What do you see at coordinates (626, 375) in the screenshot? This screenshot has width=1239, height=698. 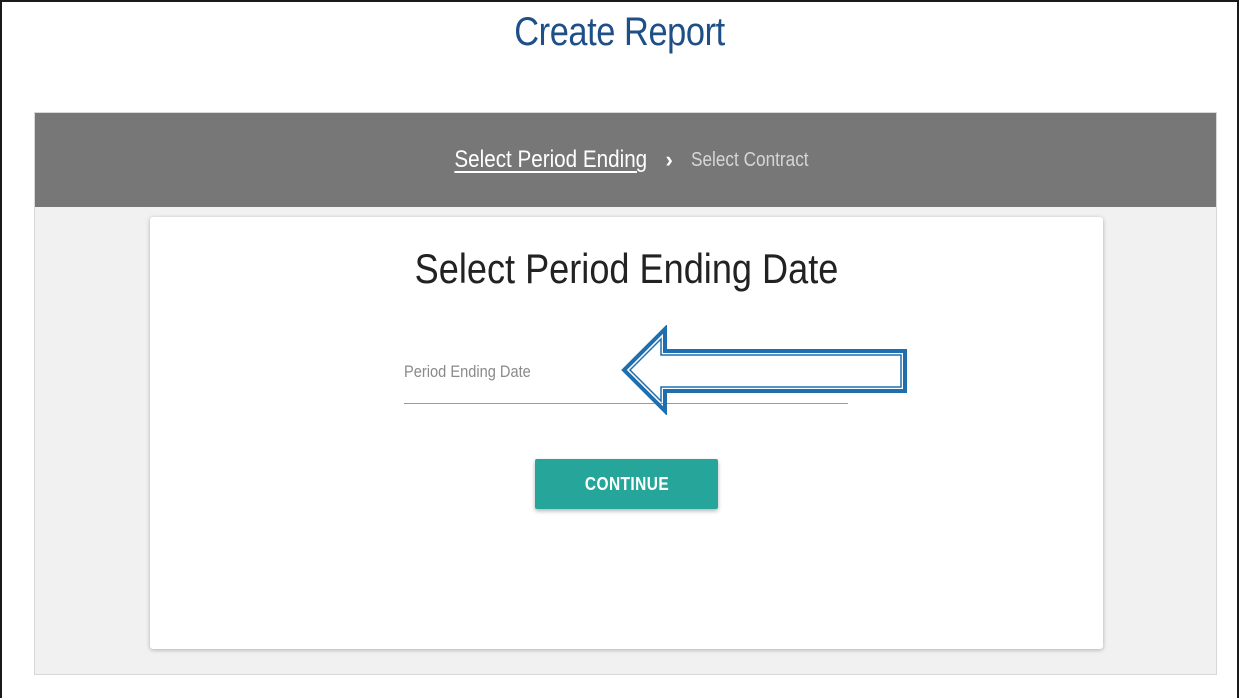 I see `period-ending-date-field: Period Ending Date` at bounding box center [626, 375].